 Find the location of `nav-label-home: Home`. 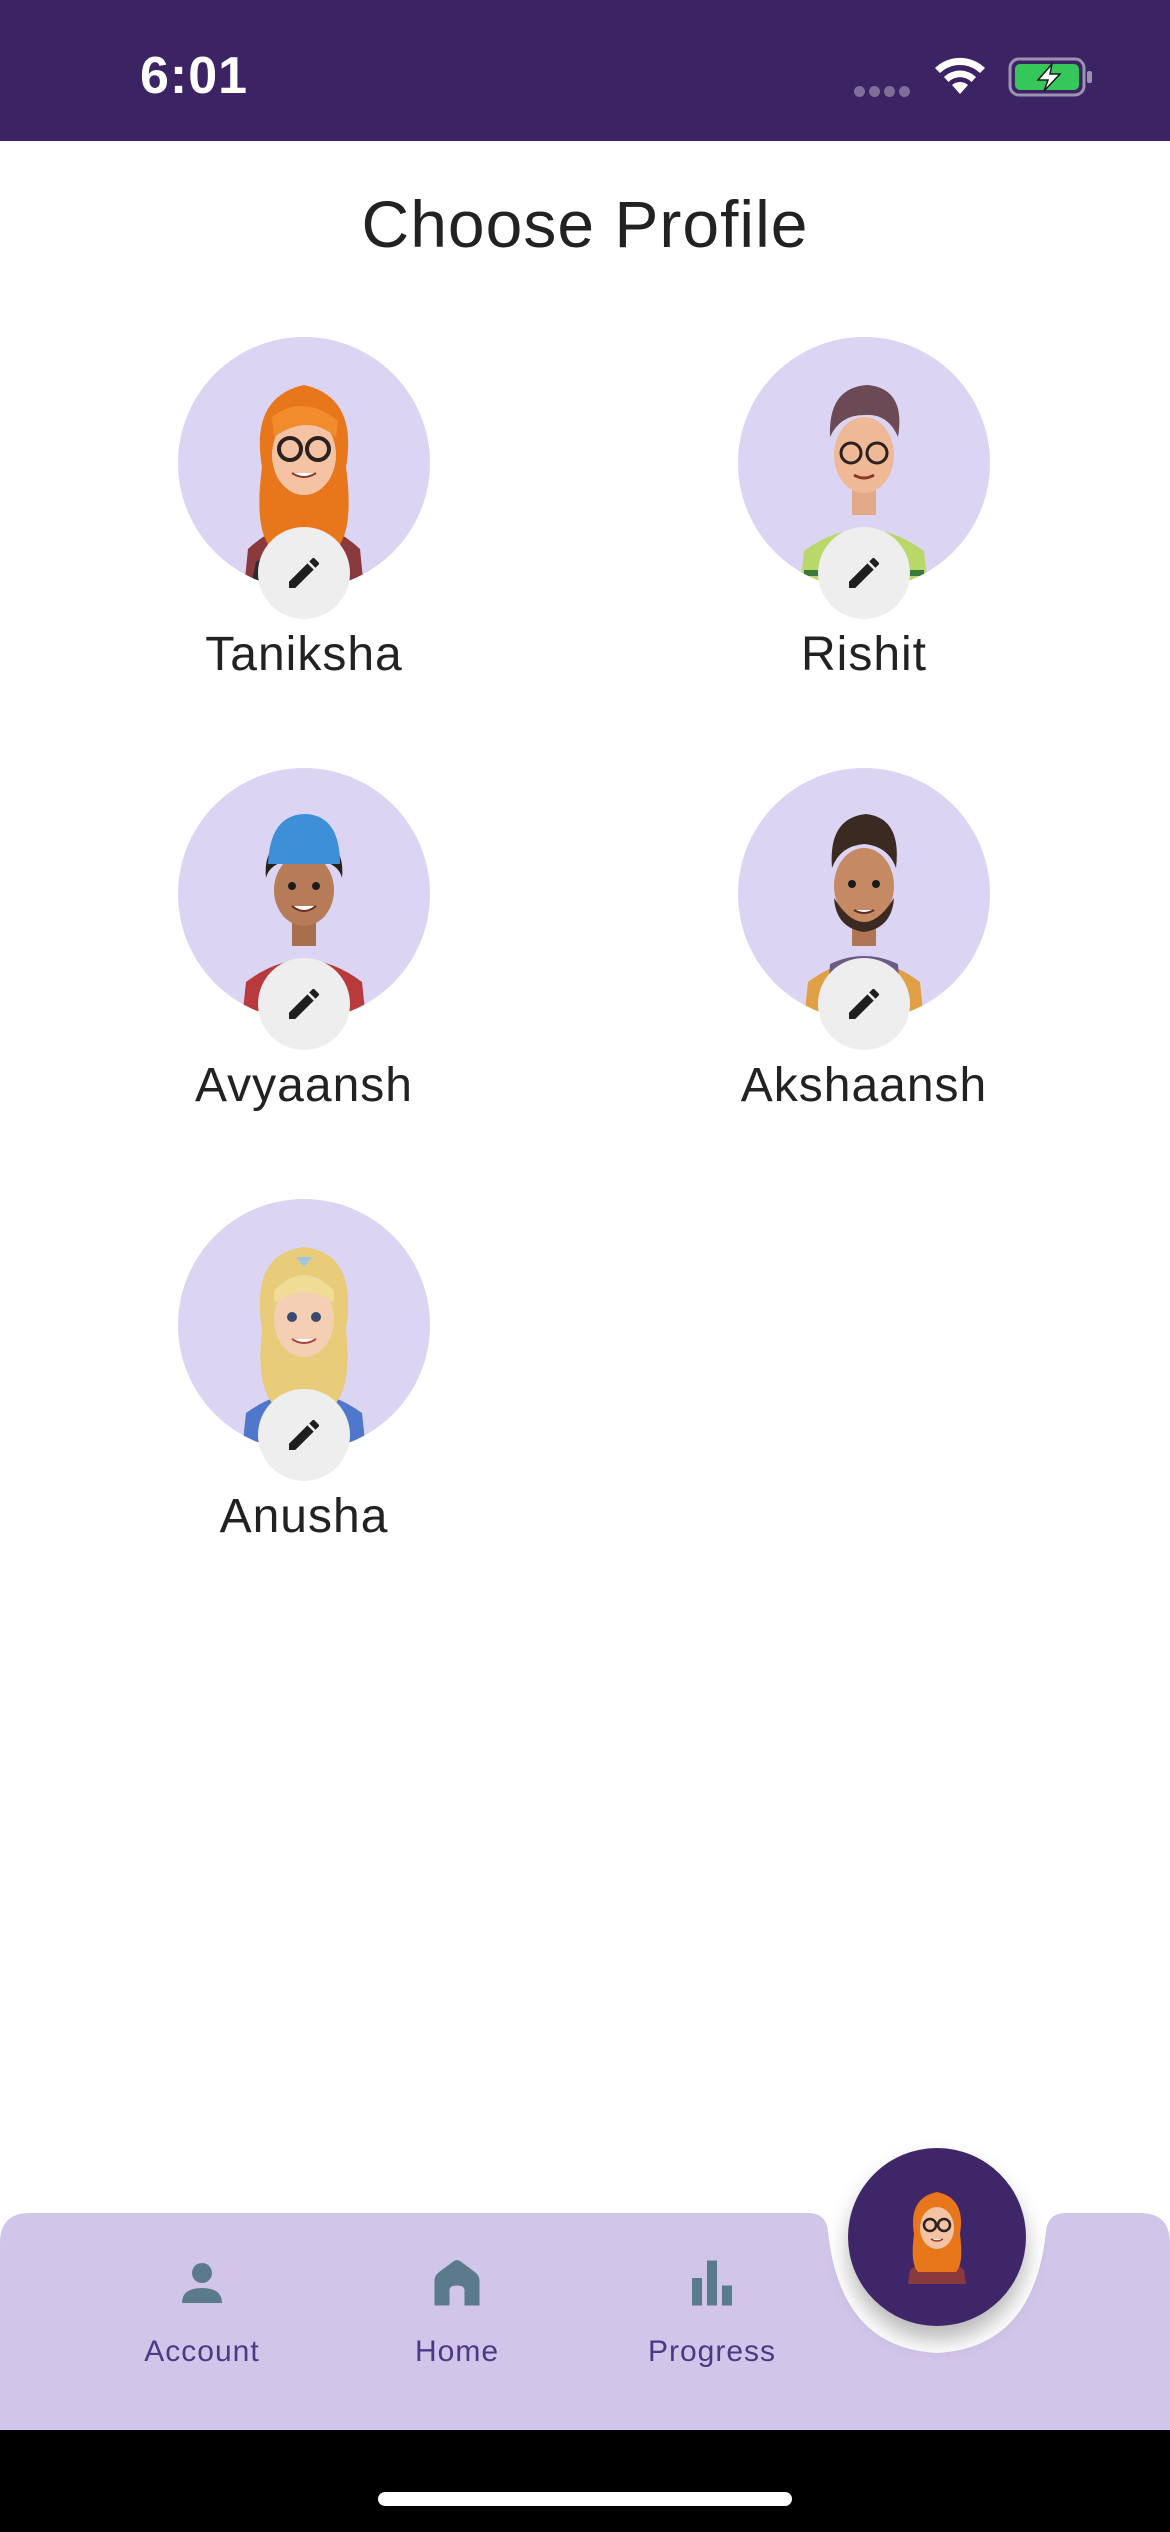

nav-label-home: Home is located at coordinates (457, 2351).